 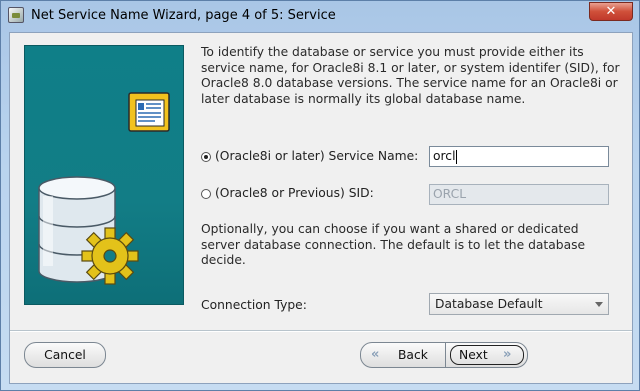 I want to click on navigation-buttons: « Back Next », so click(x=444, y=355).